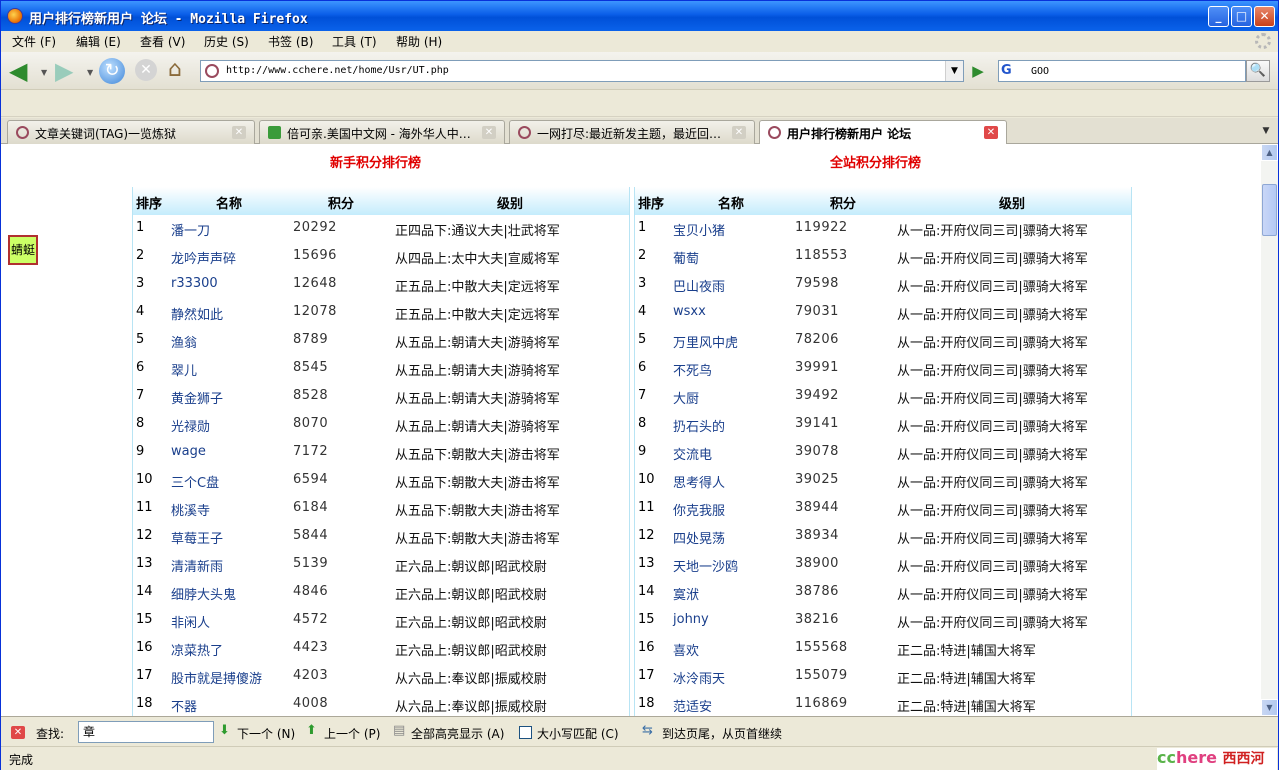  Describe the element at coordinates (705, 341) in the screenshot. I see `username-link: 万里风中虎` at that location.